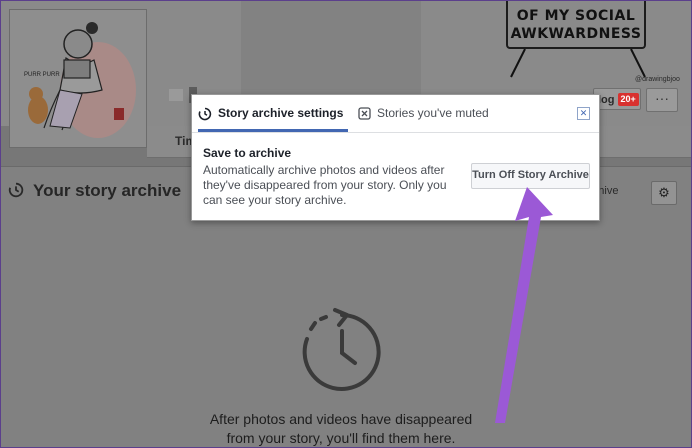  Describe the element at coordinates (247, 153) in the screenshot. I see `section-heading: Save to archive` at that location.